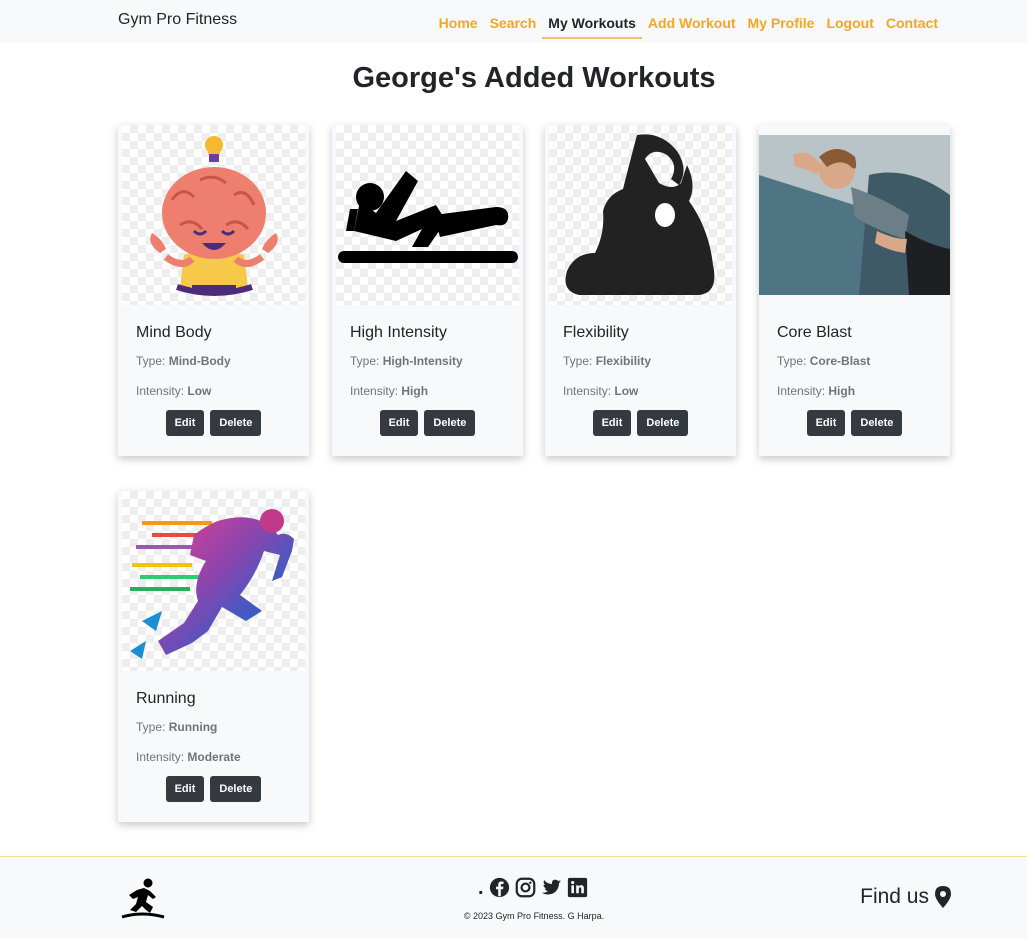  What do you see at coordinates (481, 887) in the screenshot?
I see `social-prefix: .` at bounding box center [481, 887].